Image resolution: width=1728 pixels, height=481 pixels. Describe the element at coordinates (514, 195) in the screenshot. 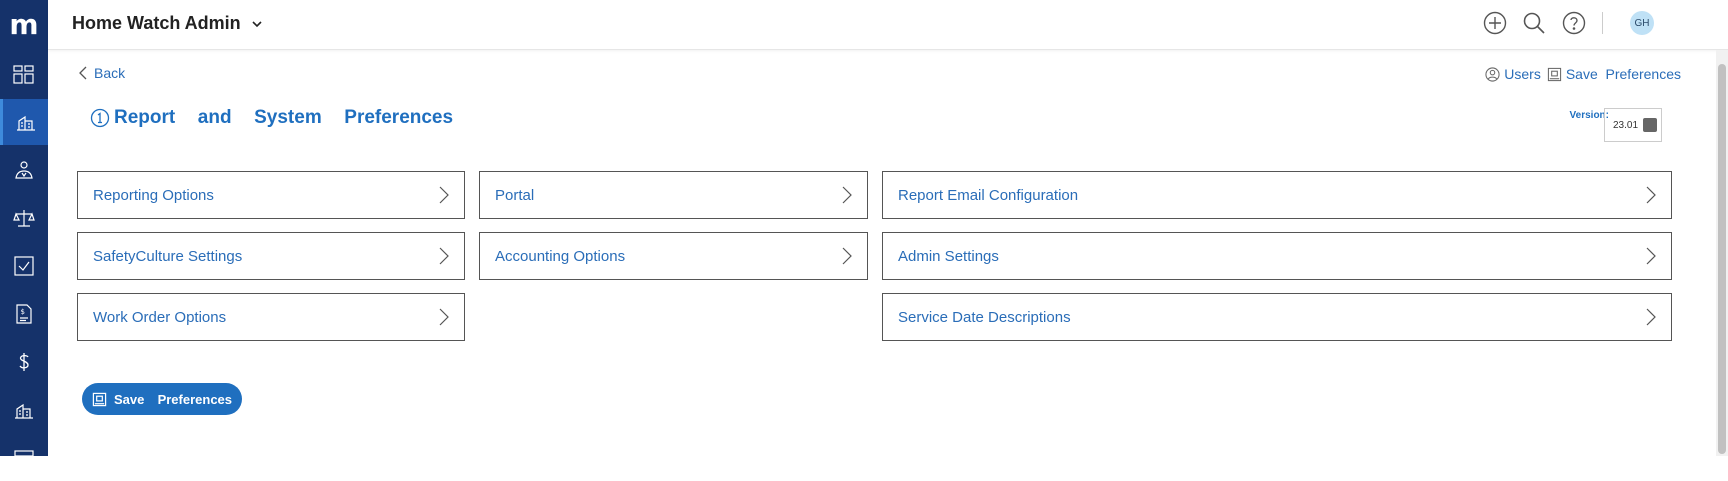

I see `card-label: Portal` at that location.